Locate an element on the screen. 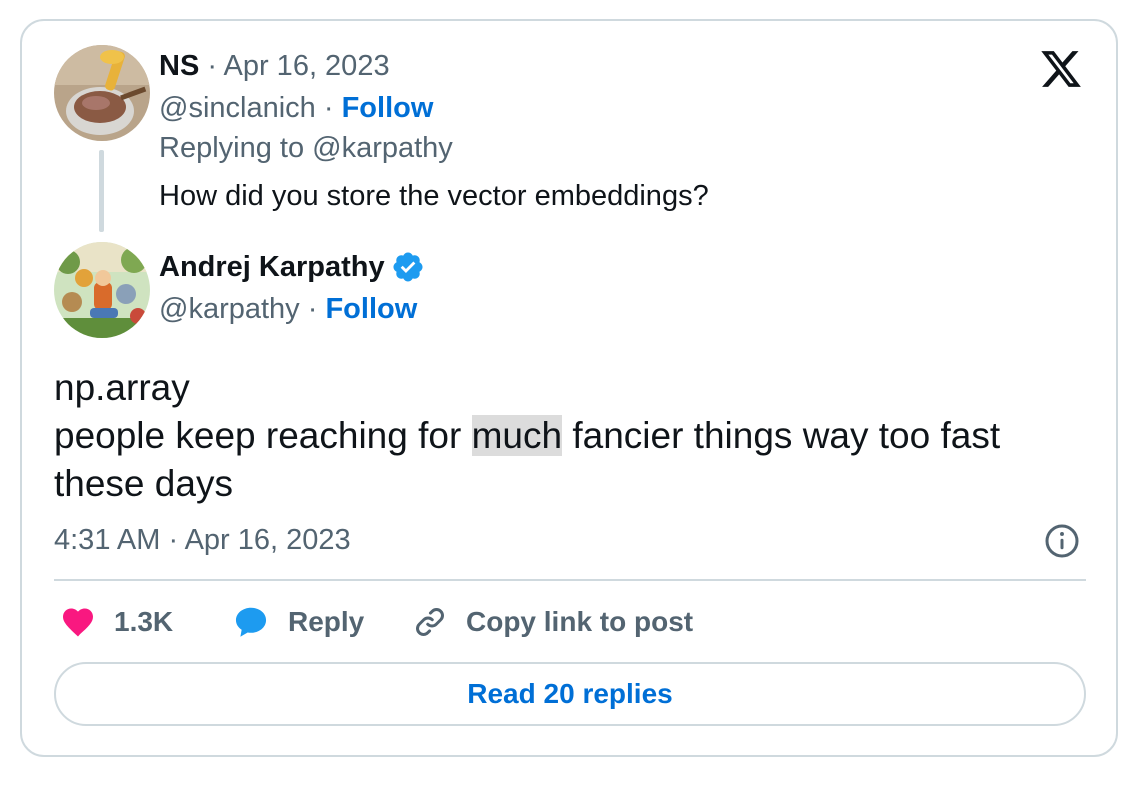 The image size is (1140, 790). avatar-ns is located at coordinates (102, 93).